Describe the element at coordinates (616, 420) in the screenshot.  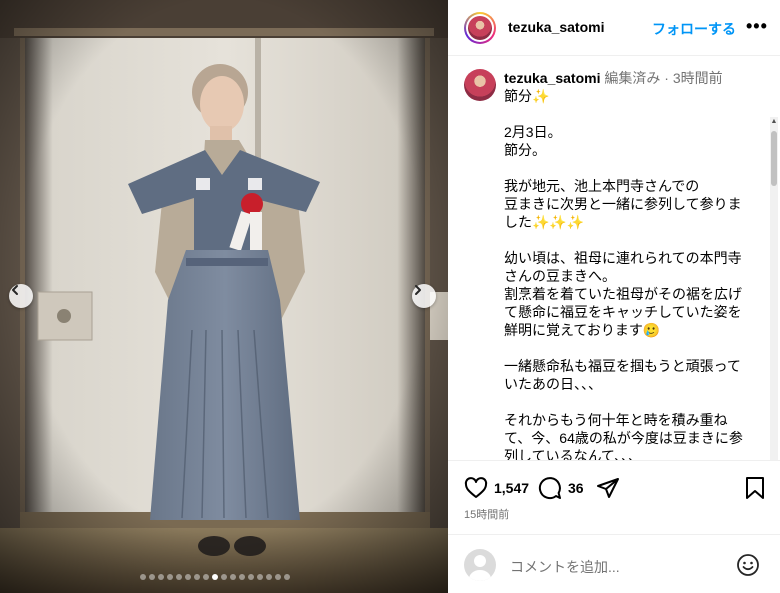
I see `caption-line: それからもう何十年と時を積み重ね` at that location.